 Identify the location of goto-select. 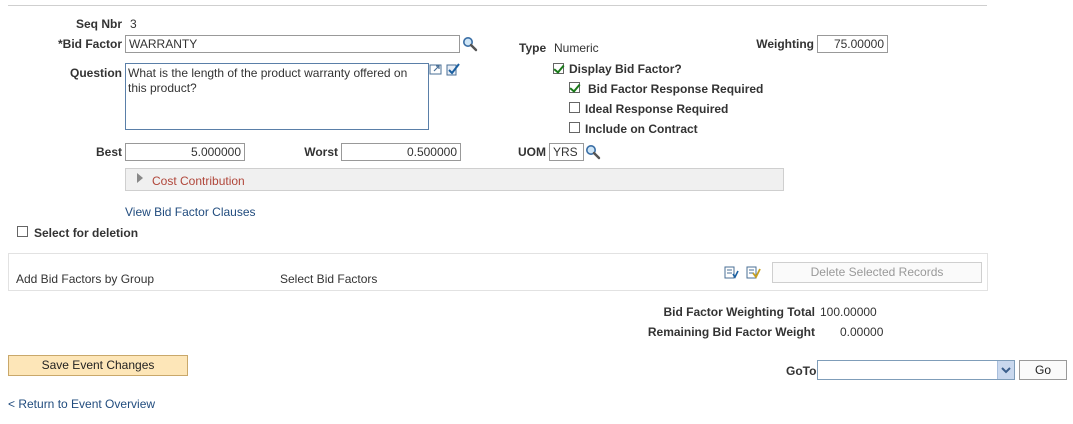
(916, 370).